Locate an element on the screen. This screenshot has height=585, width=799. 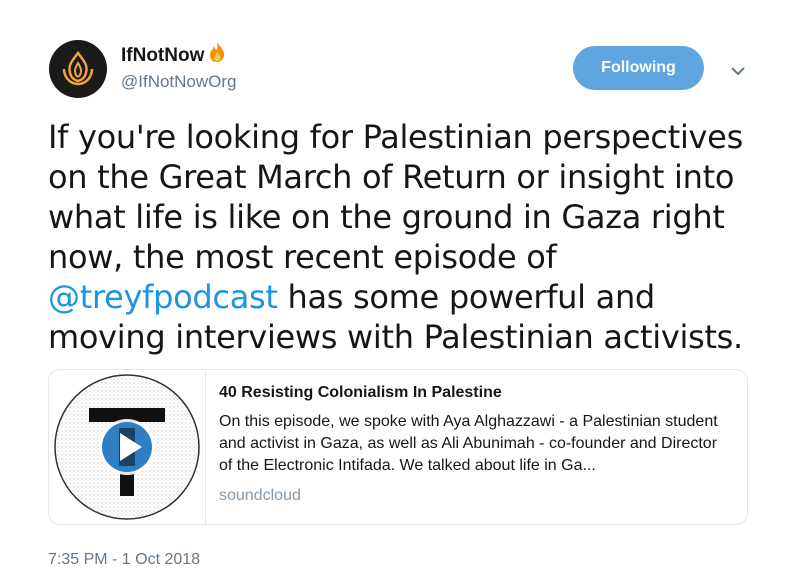
card-title: 40 Resisting Colonialism In Palestine is located at coordinates (476, 393).